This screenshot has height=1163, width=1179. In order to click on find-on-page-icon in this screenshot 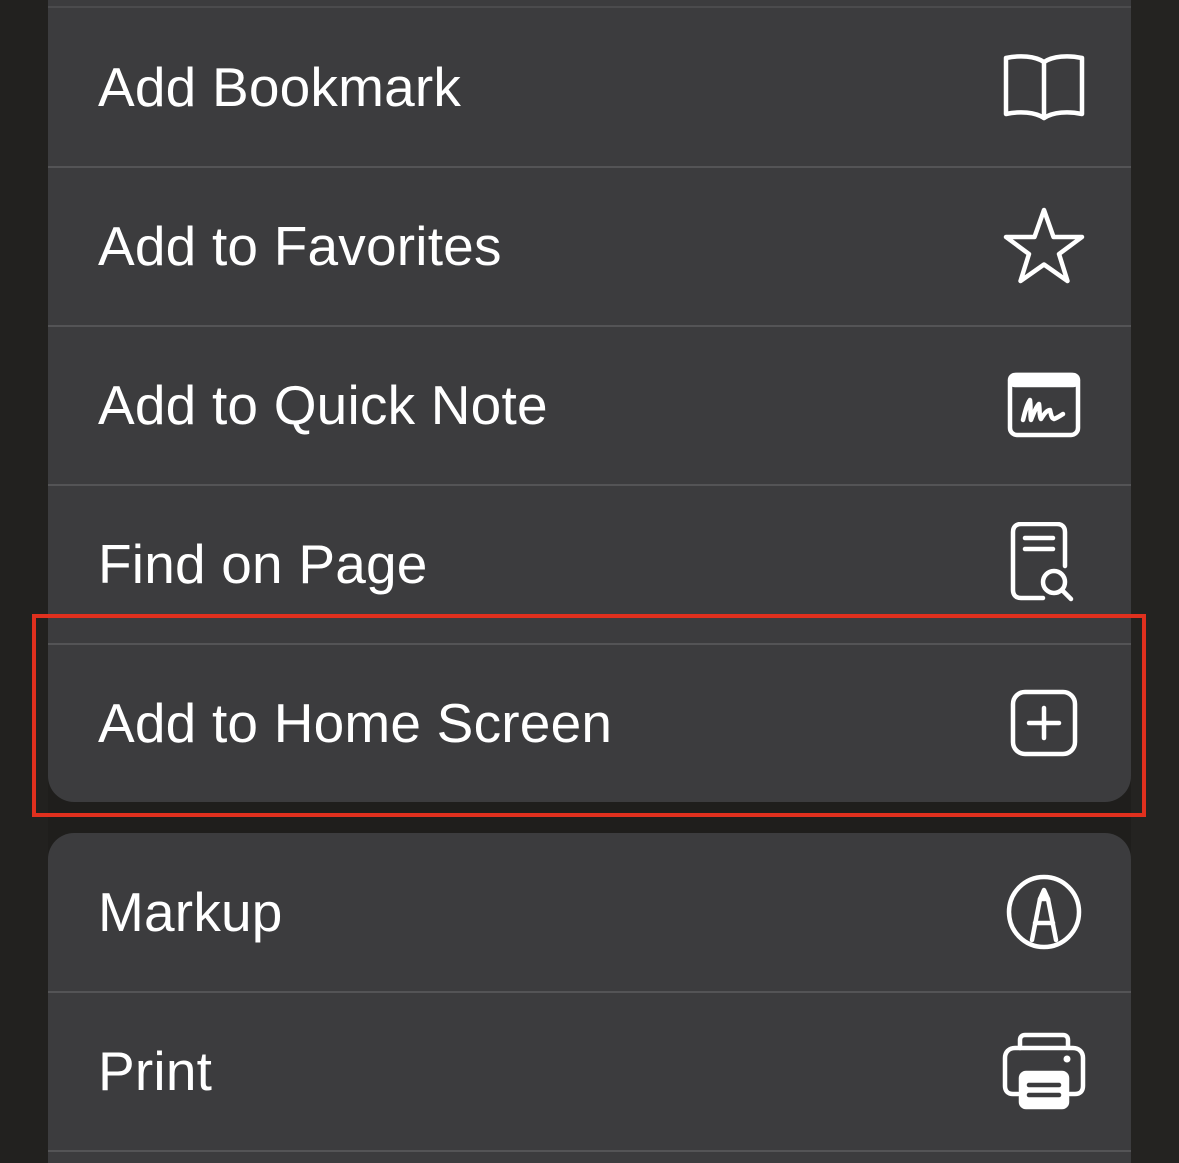, I will do `click(1044, 564)`.